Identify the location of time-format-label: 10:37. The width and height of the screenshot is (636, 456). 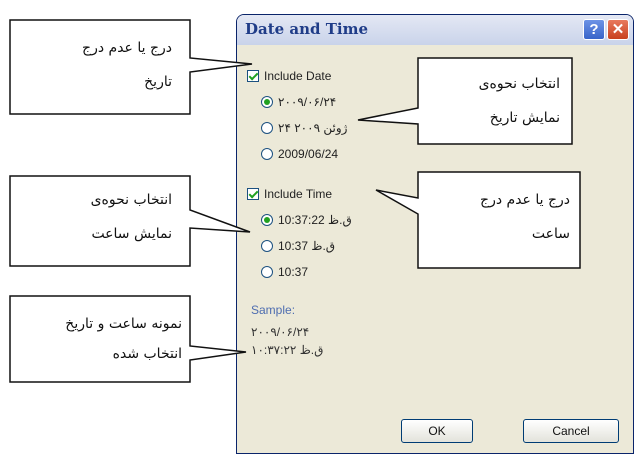
(293, 272).